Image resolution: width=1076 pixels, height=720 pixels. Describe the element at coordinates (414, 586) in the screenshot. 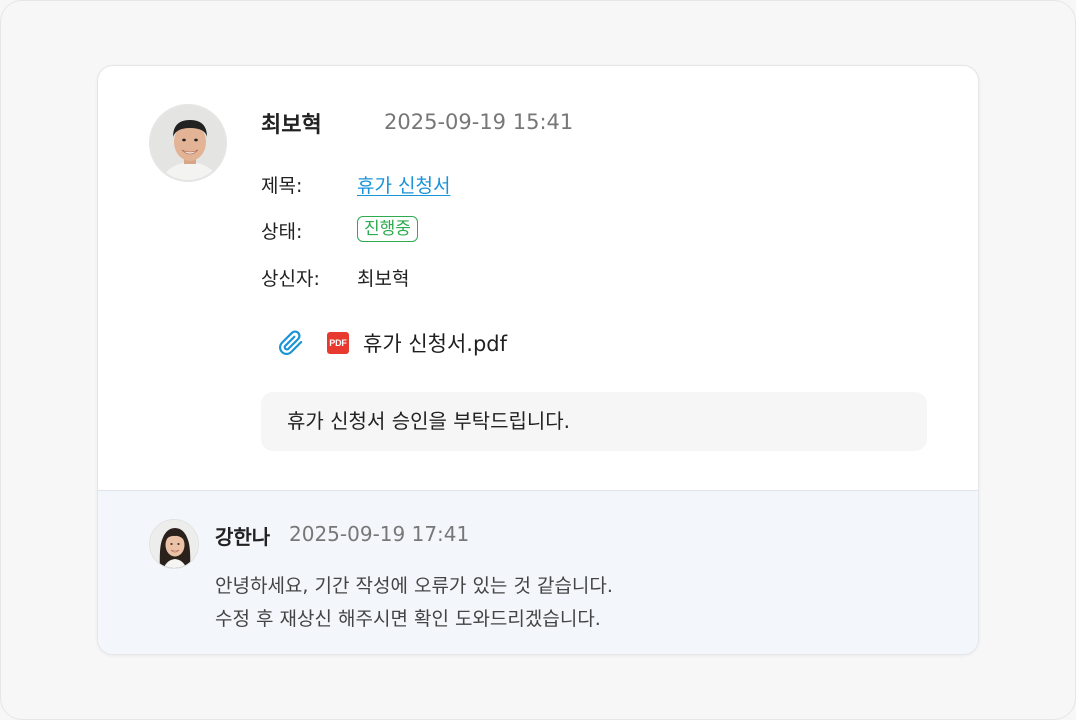

I see `comment-text-line: 안녕하세요, 기간 작성에 오류가 있는 것 같습니다.` at that location.